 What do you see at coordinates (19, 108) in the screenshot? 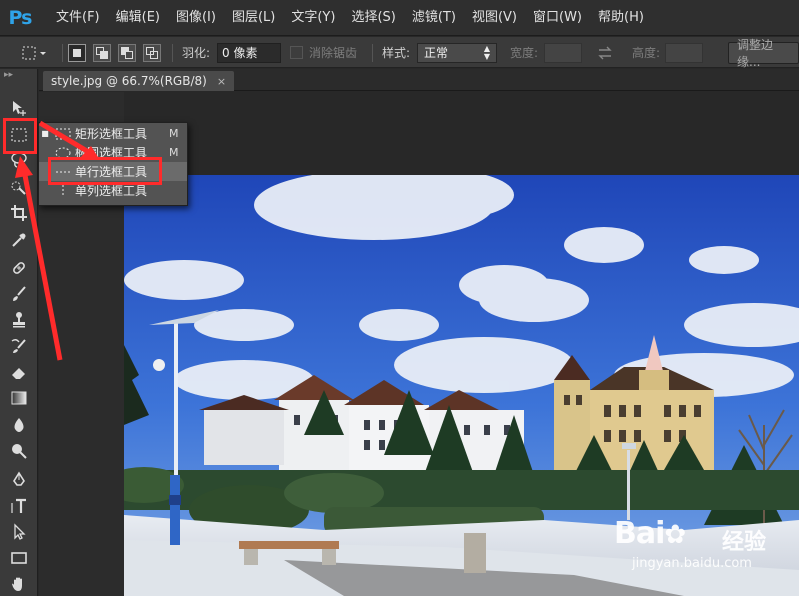
I see `move-tool-icon` at bounding box center [19, 108].